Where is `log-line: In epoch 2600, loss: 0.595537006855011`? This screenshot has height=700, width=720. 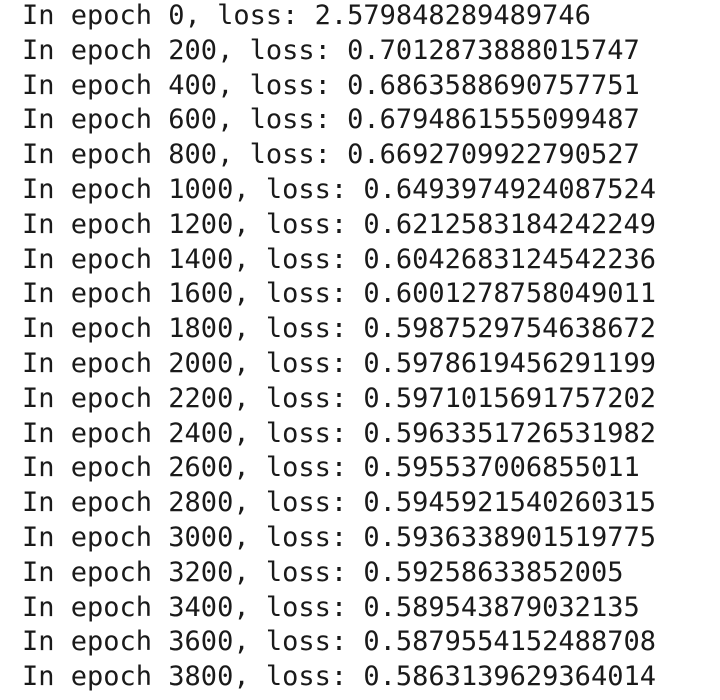
log-line: In epoch 2600, loss: 0.595537006855011 is located at coordinates (331, 468).